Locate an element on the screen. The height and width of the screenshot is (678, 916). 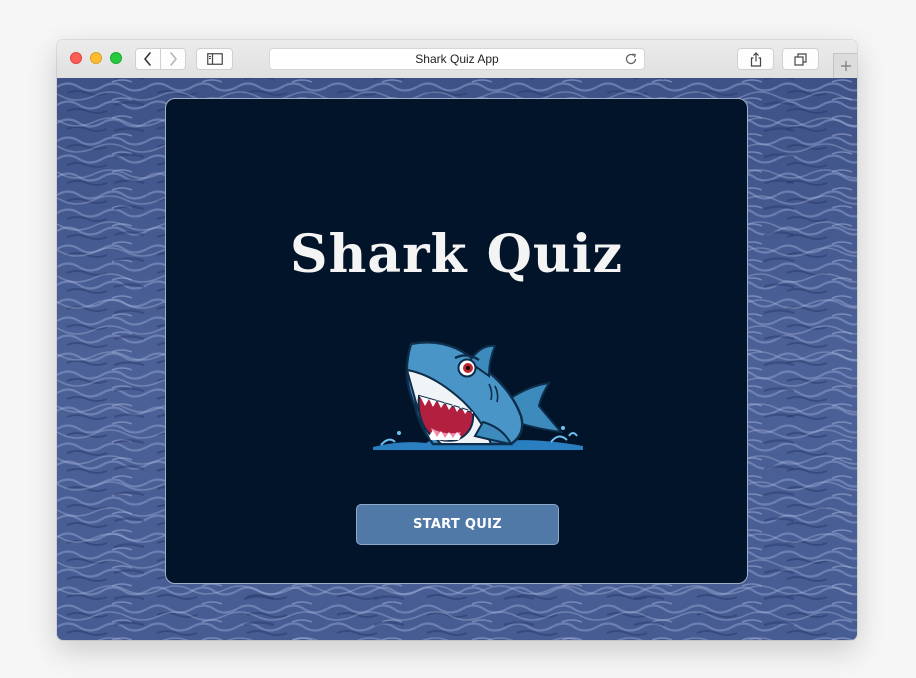
back-button is located at coordinates (148, 59).